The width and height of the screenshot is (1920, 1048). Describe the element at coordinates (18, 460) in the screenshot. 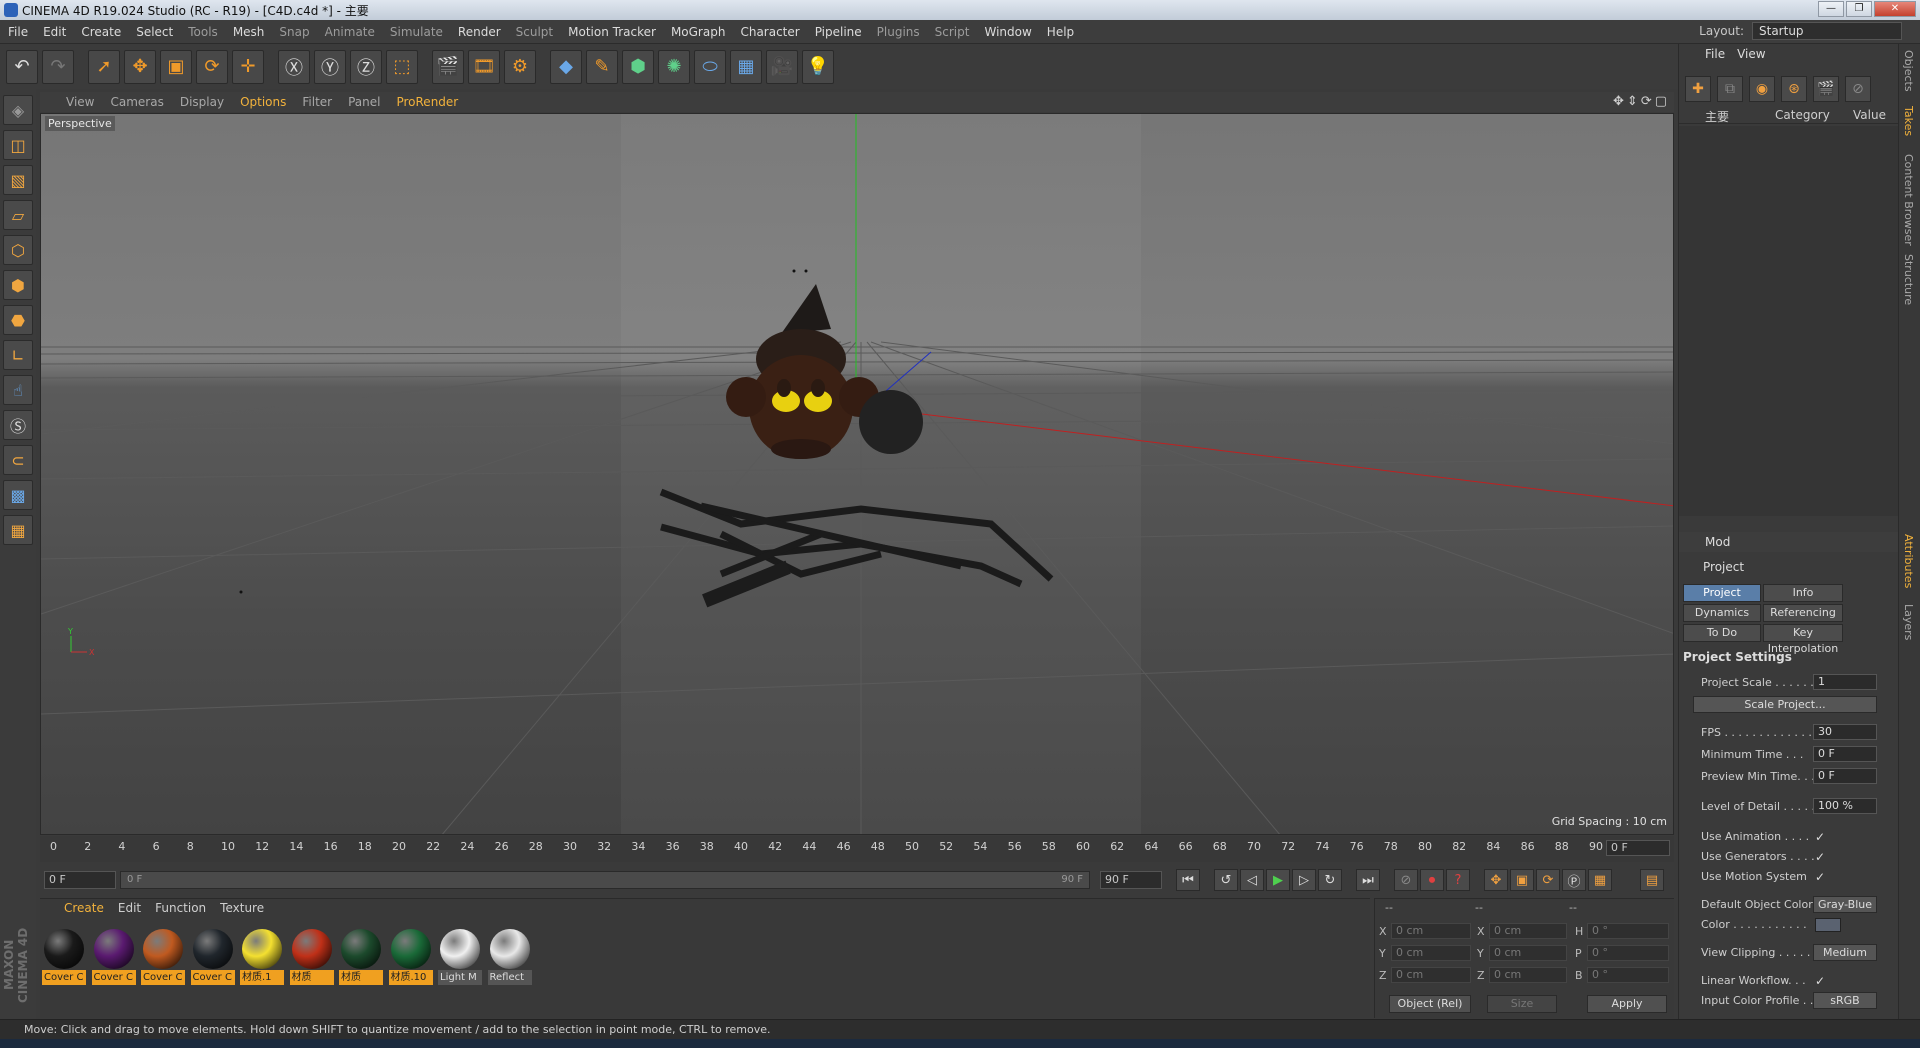

I see `snap-magnet-icon: ⊂` at that location.